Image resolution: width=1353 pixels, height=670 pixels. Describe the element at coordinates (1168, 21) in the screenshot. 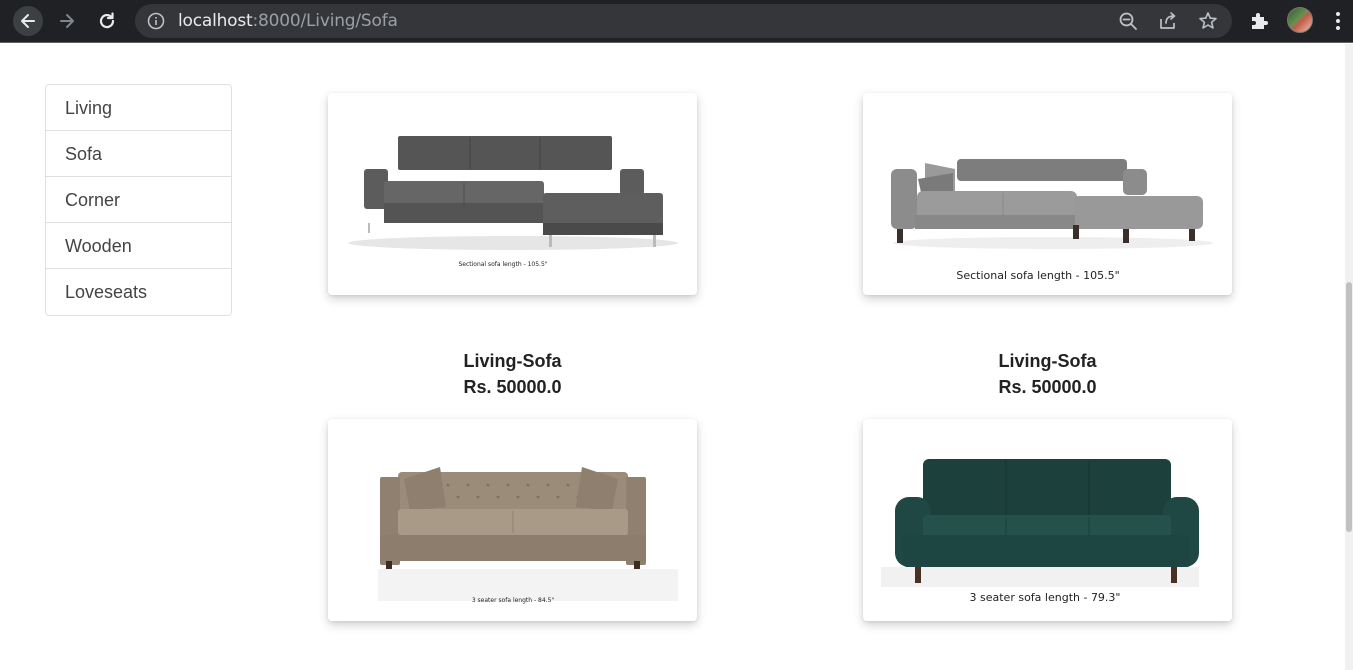

I see `share-icon` at that location.